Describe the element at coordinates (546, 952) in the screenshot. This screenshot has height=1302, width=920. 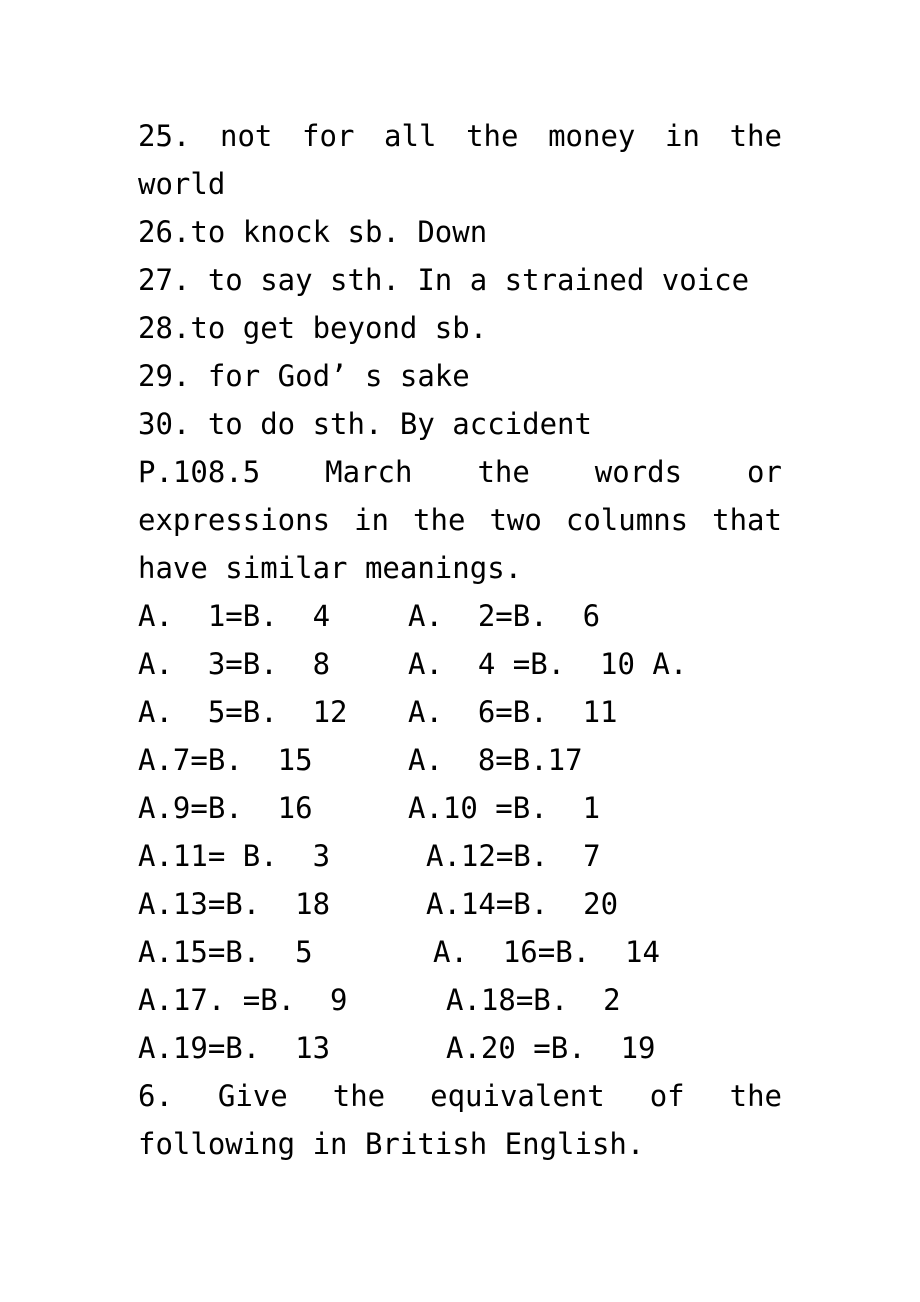
I see `answer-pair-right: A. 16=B. 14` at that location.